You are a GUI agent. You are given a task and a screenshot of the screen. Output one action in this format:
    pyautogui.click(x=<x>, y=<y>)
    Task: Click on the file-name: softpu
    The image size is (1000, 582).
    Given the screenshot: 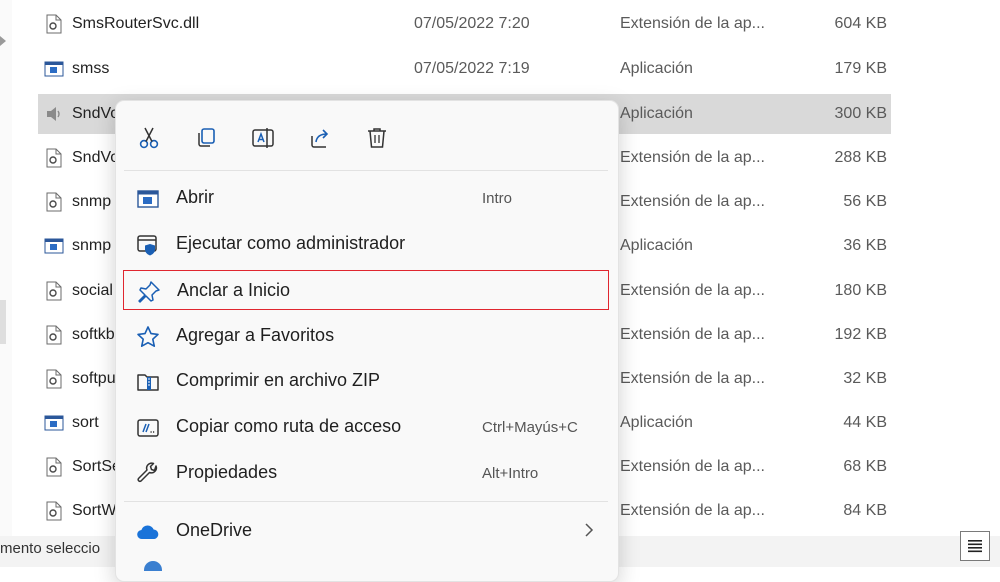 What is the action you would take?
    pyautogui.click(x=94, y=378)
    